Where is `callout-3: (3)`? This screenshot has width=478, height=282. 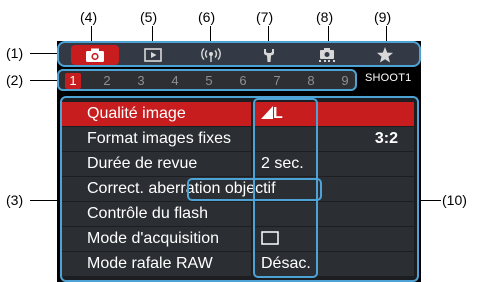
callout-3: (3) is located at coordinates (15, 200).